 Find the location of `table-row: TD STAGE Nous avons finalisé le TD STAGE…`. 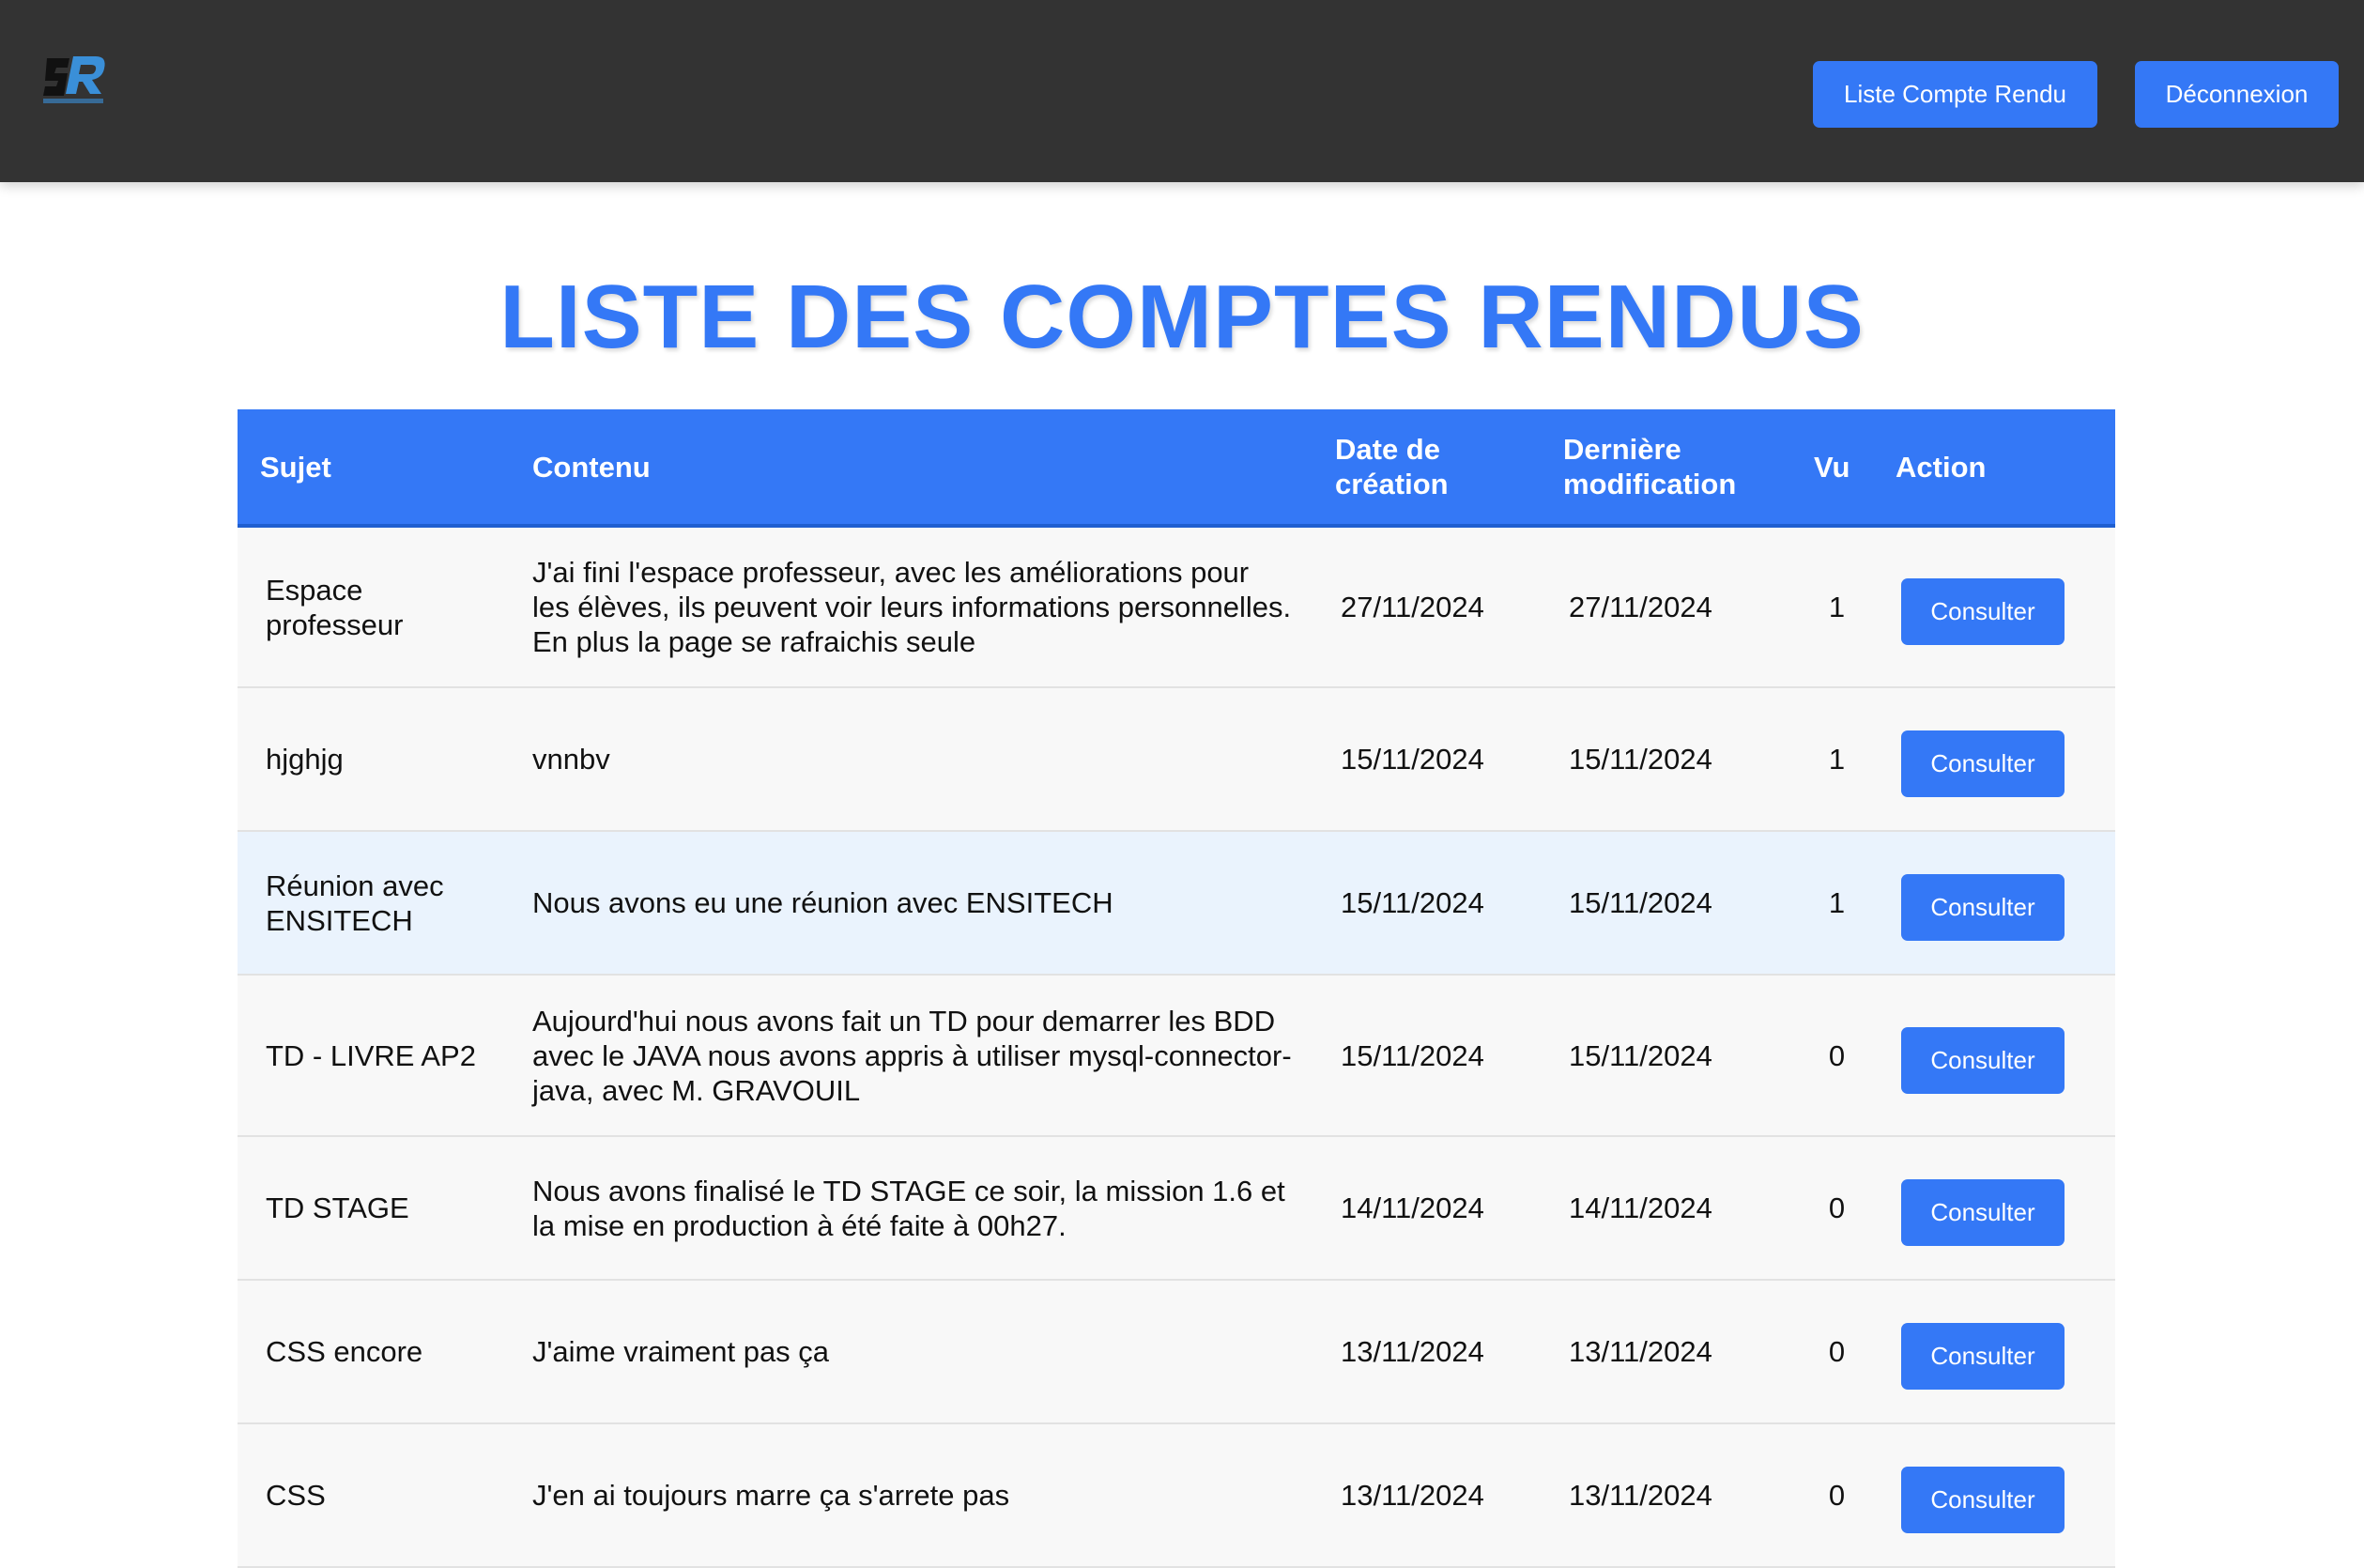

table-row: TD STAGE Nous avons finalisé le TD STAGE… is located at coordinates (1176, 1208).